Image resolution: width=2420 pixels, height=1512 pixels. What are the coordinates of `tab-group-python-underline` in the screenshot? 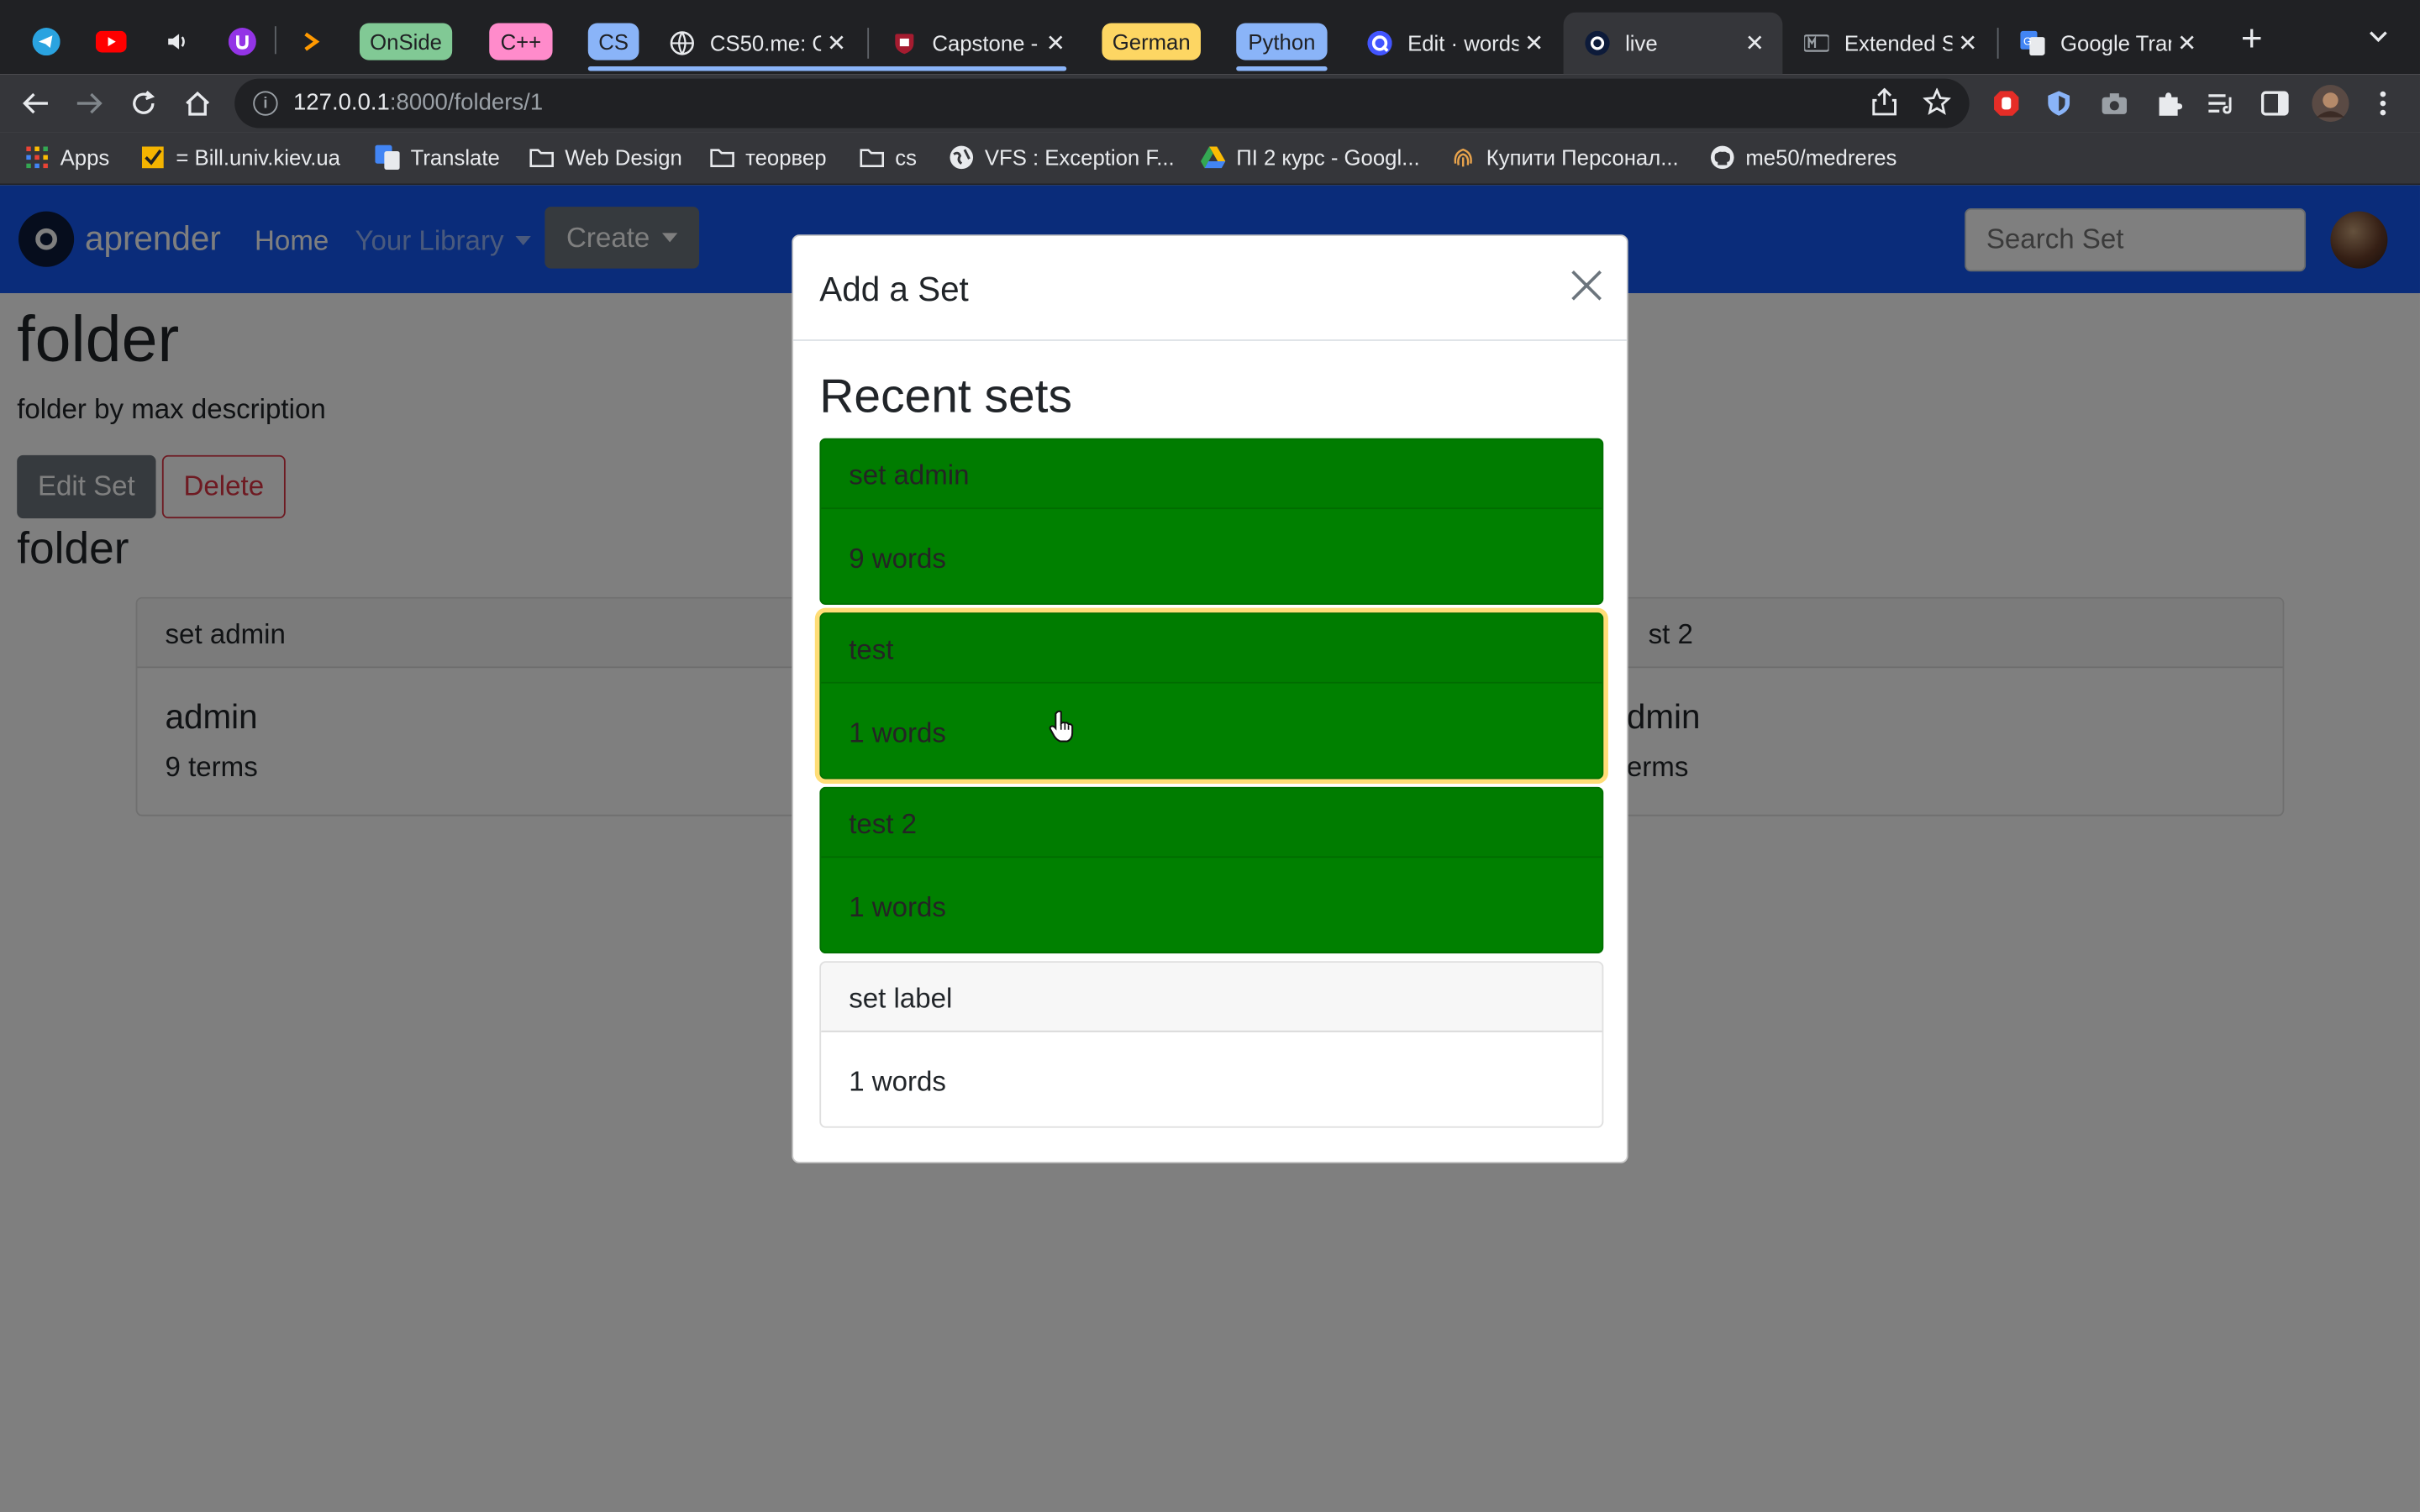 It's located at (1282, 68).